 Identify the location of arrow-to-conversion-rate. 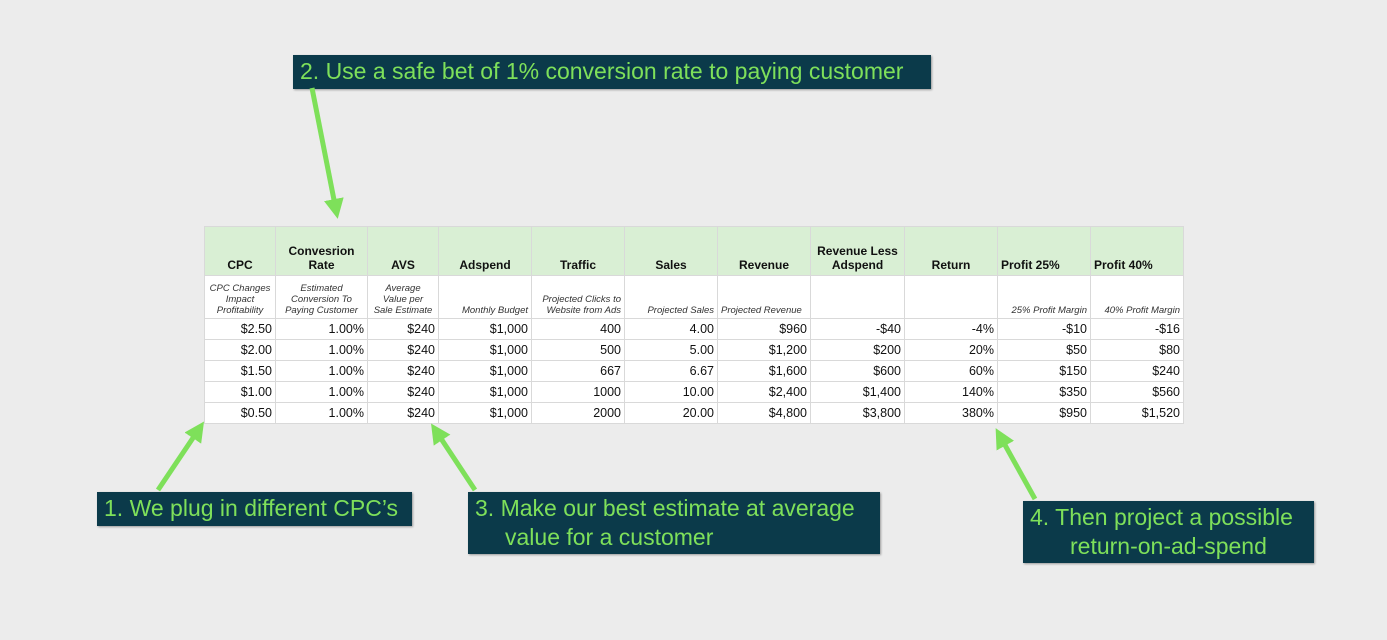
(326, 153).